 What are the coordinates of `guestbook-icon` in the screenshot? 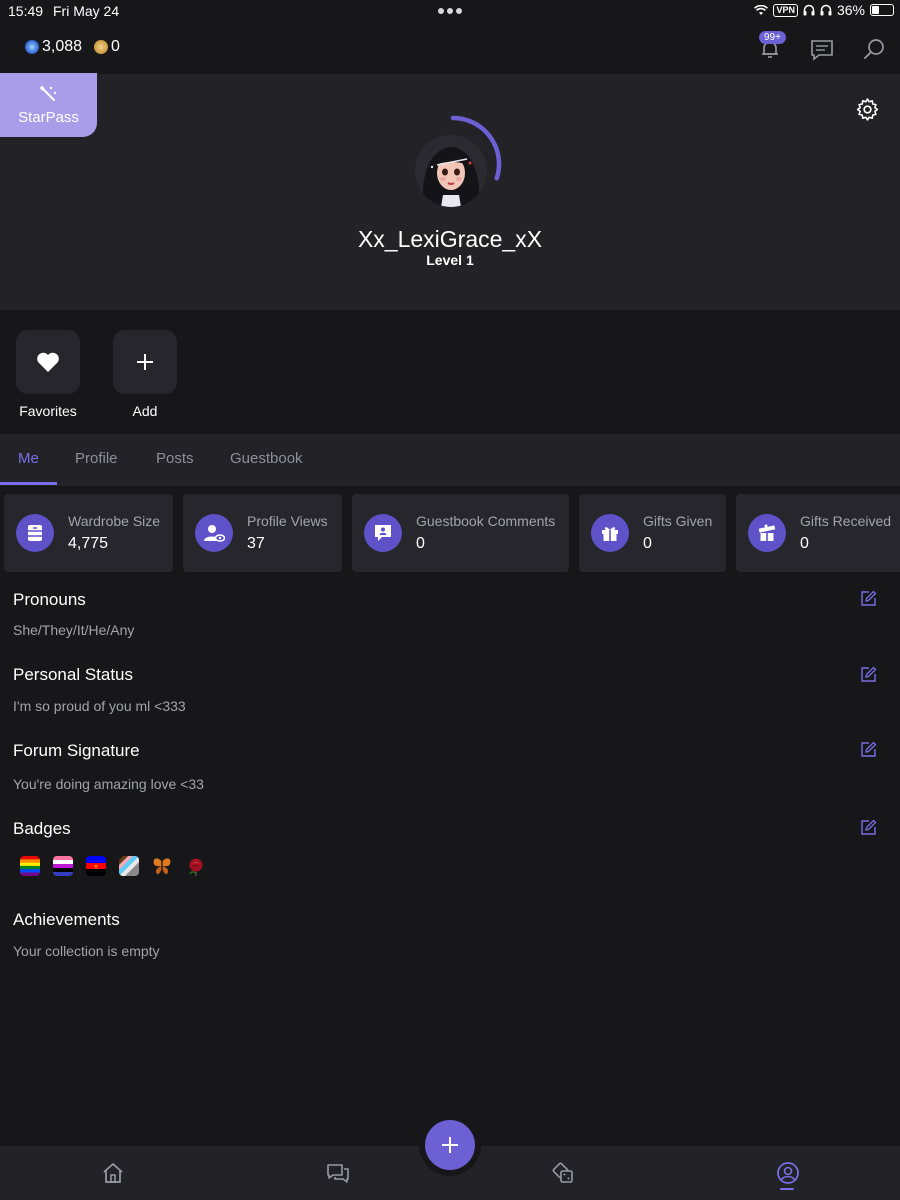 It's located at (383, 533).